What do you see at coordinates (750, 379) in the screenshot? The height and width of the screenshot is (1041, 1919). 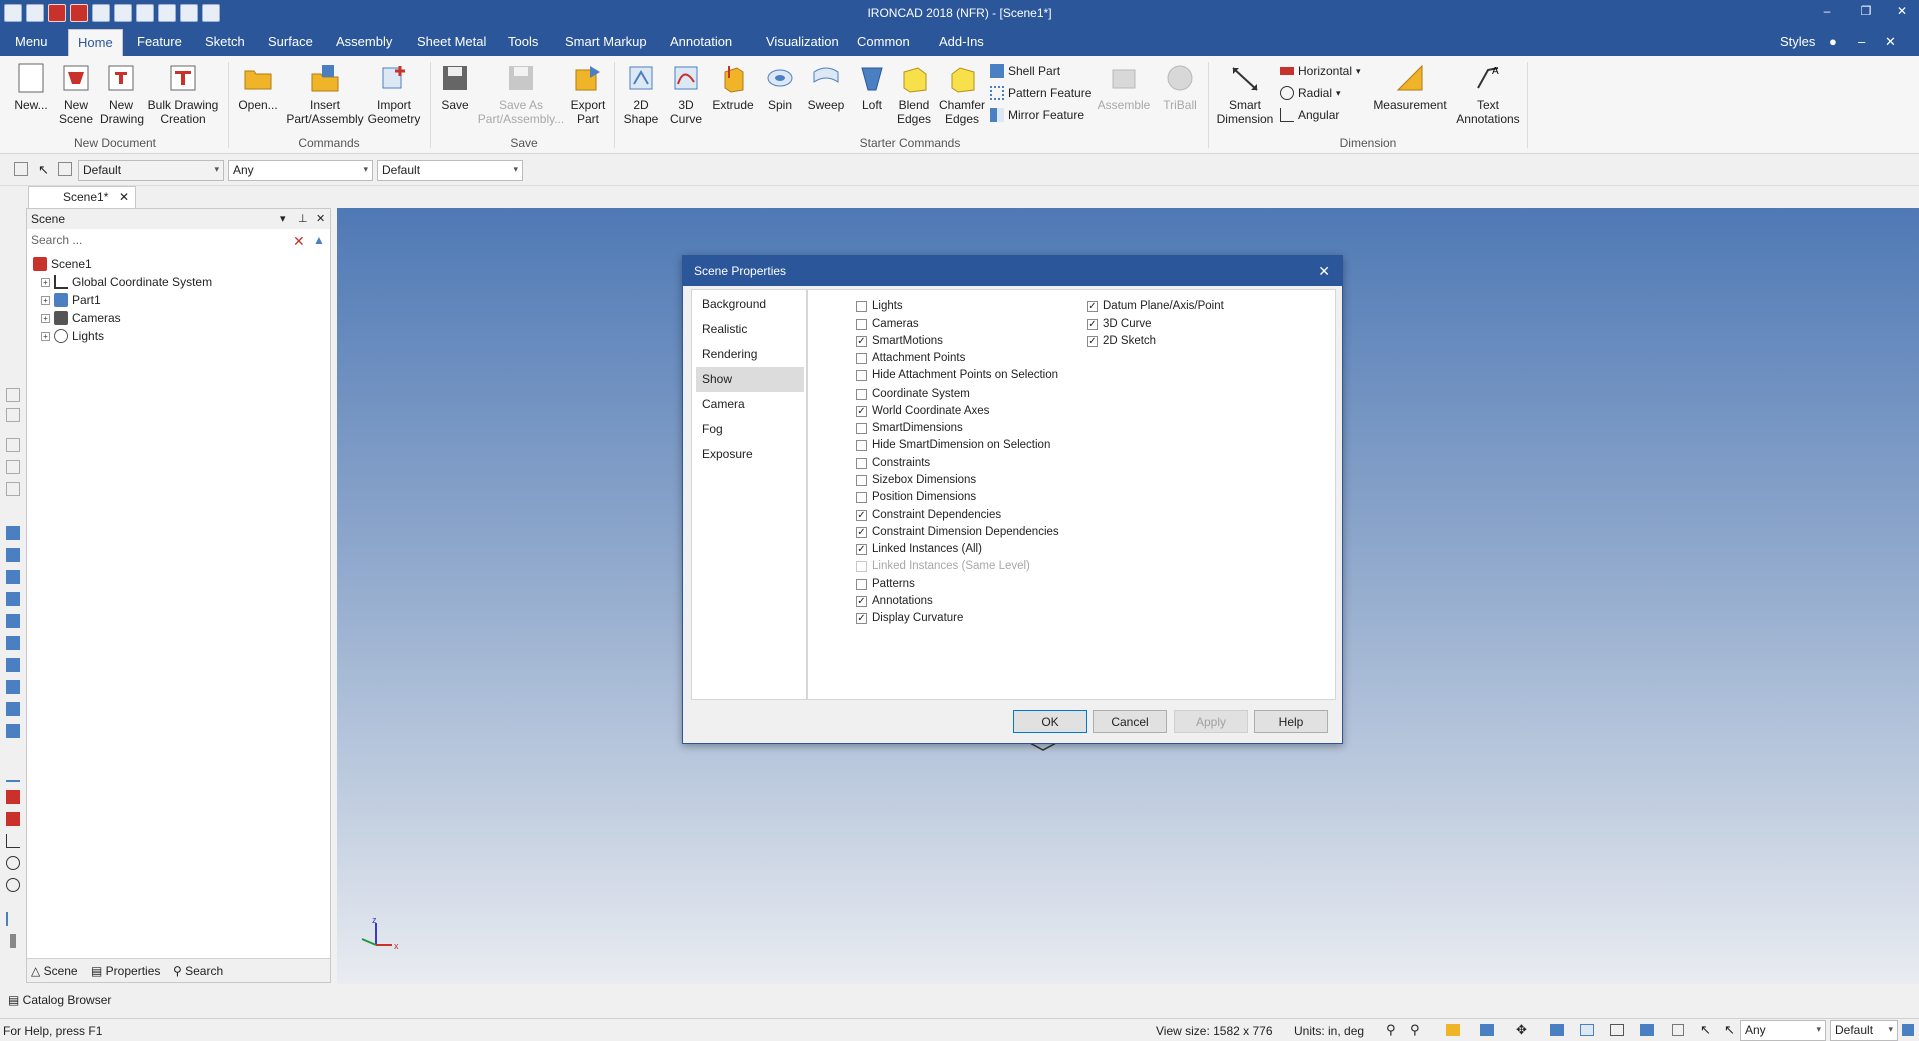 I see `nav-show: Show` at bounding box center [750, 379].